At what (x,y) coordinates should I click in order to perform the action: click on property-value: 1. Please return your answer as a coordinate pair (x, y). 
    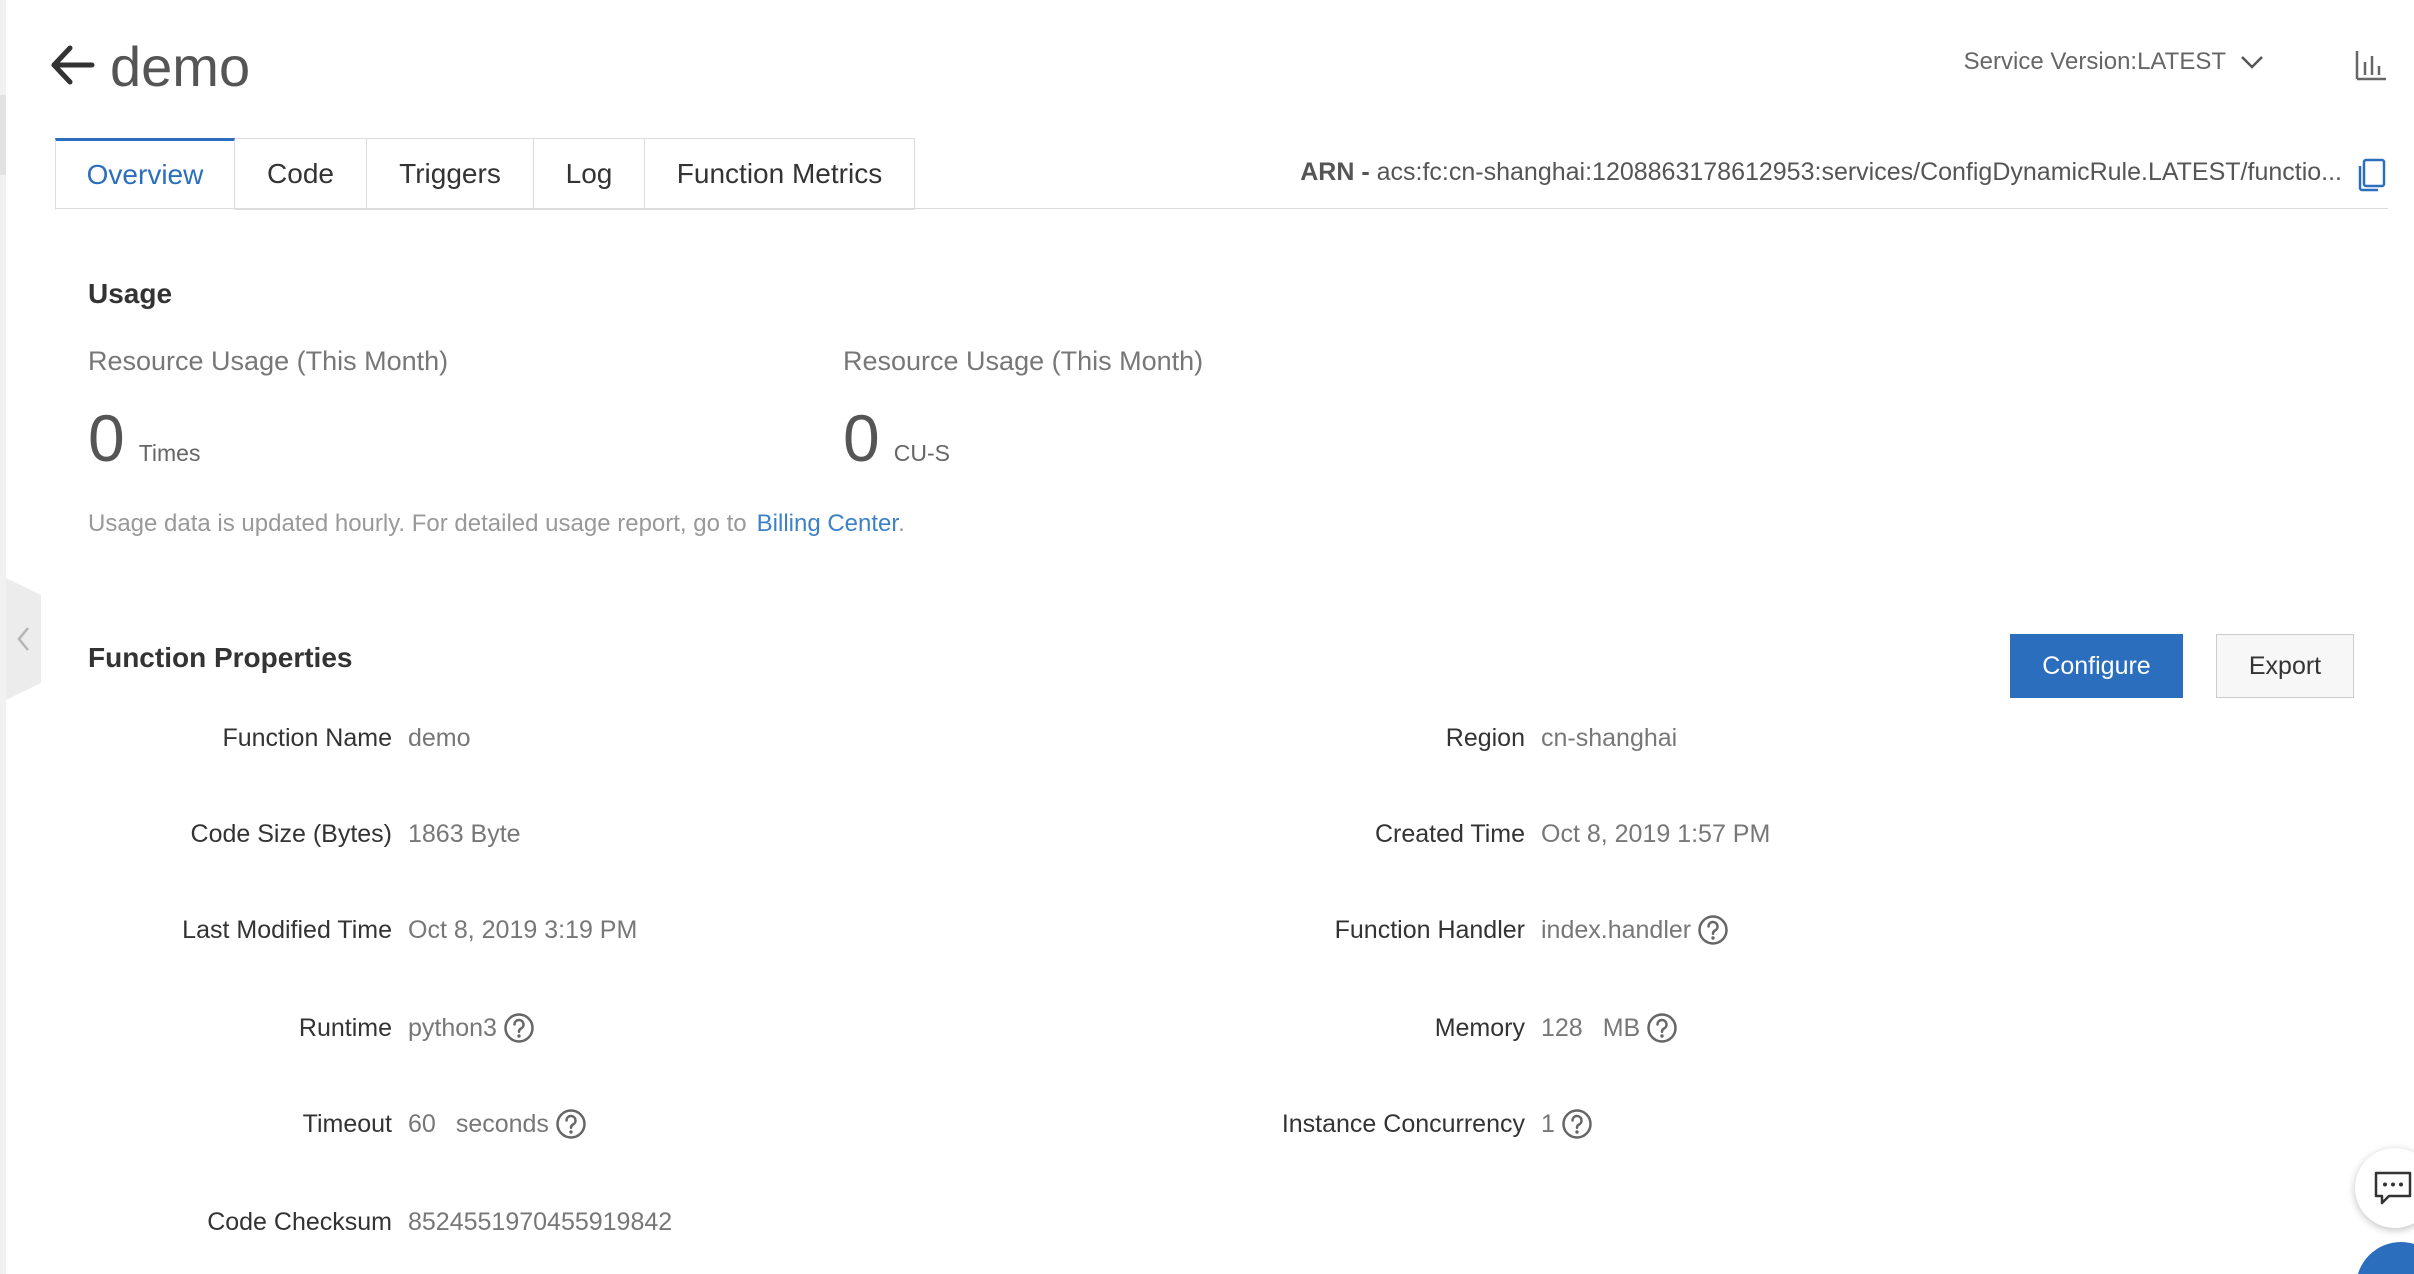
    Looking at the image, I should click on (1567, 1124).